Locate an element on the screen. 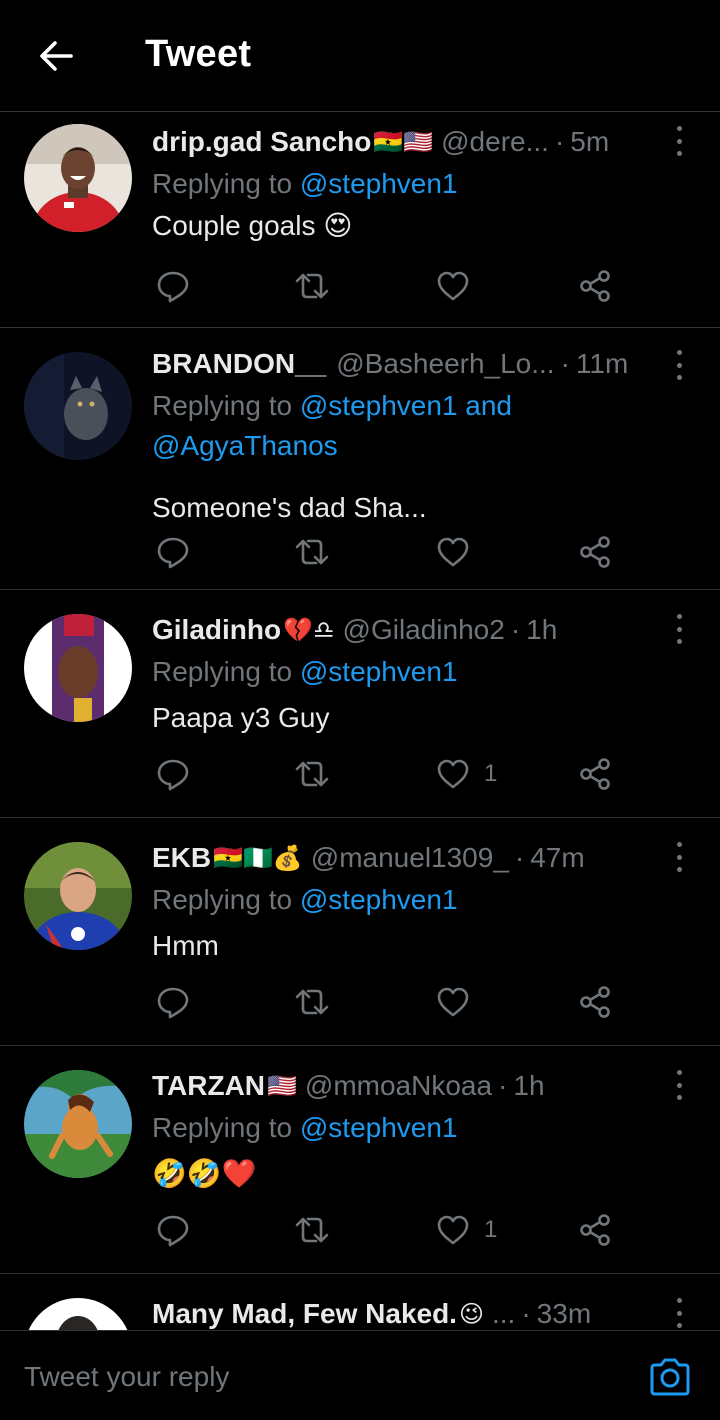 The image size is (720, 1420). top-bar: Tweet is located at coordinates (360, 56).